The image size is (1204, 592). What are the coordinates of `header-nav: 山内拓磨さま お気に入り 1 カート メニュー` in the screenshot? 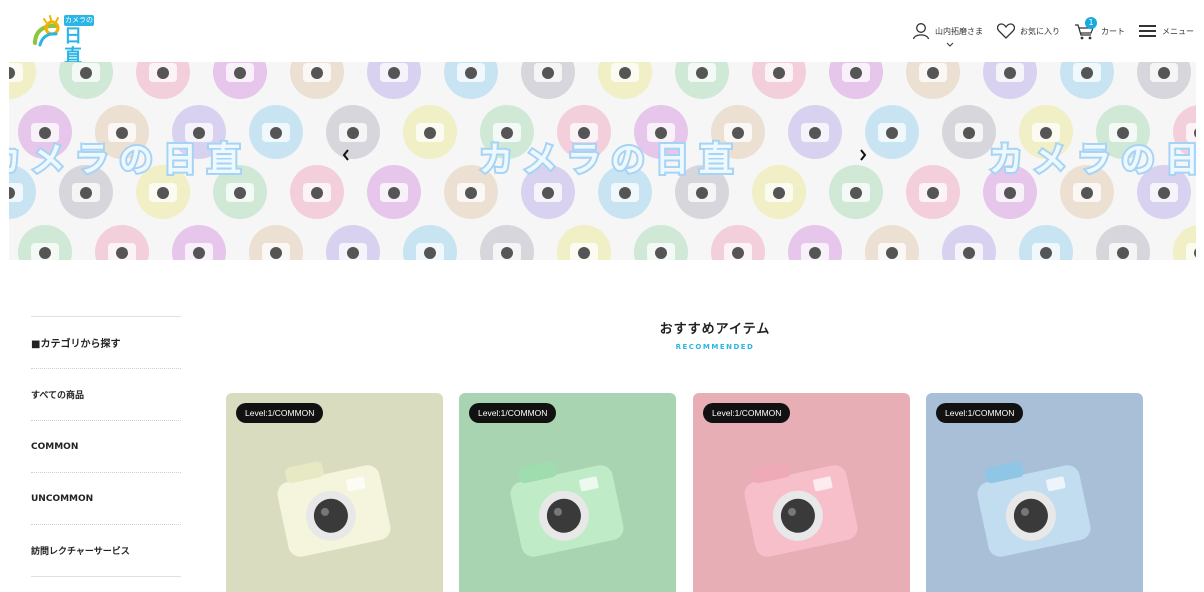 It's located at (1046, 32).